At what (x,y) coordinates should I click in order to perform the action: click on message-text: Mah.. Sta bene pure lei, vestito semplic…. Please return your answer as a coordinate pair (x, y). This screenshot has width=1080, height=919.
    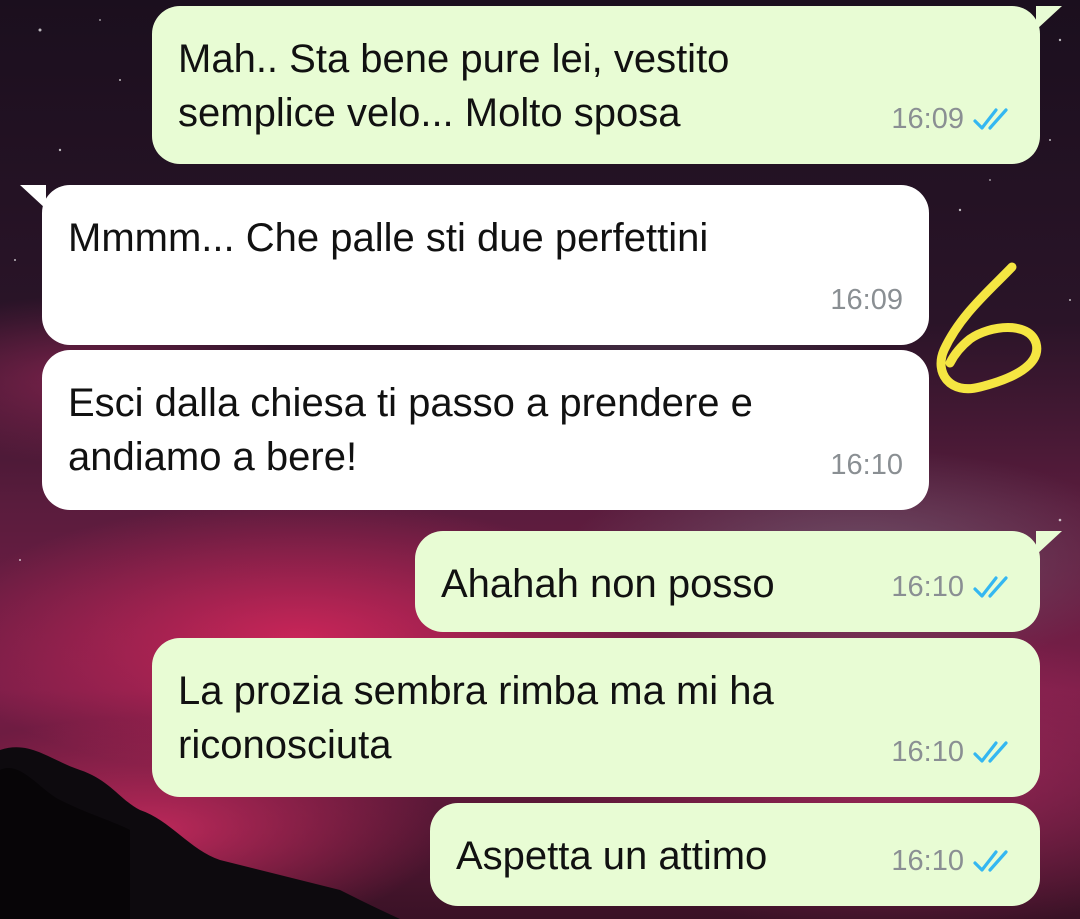
    Looking at the image, I should click on (454, 86).